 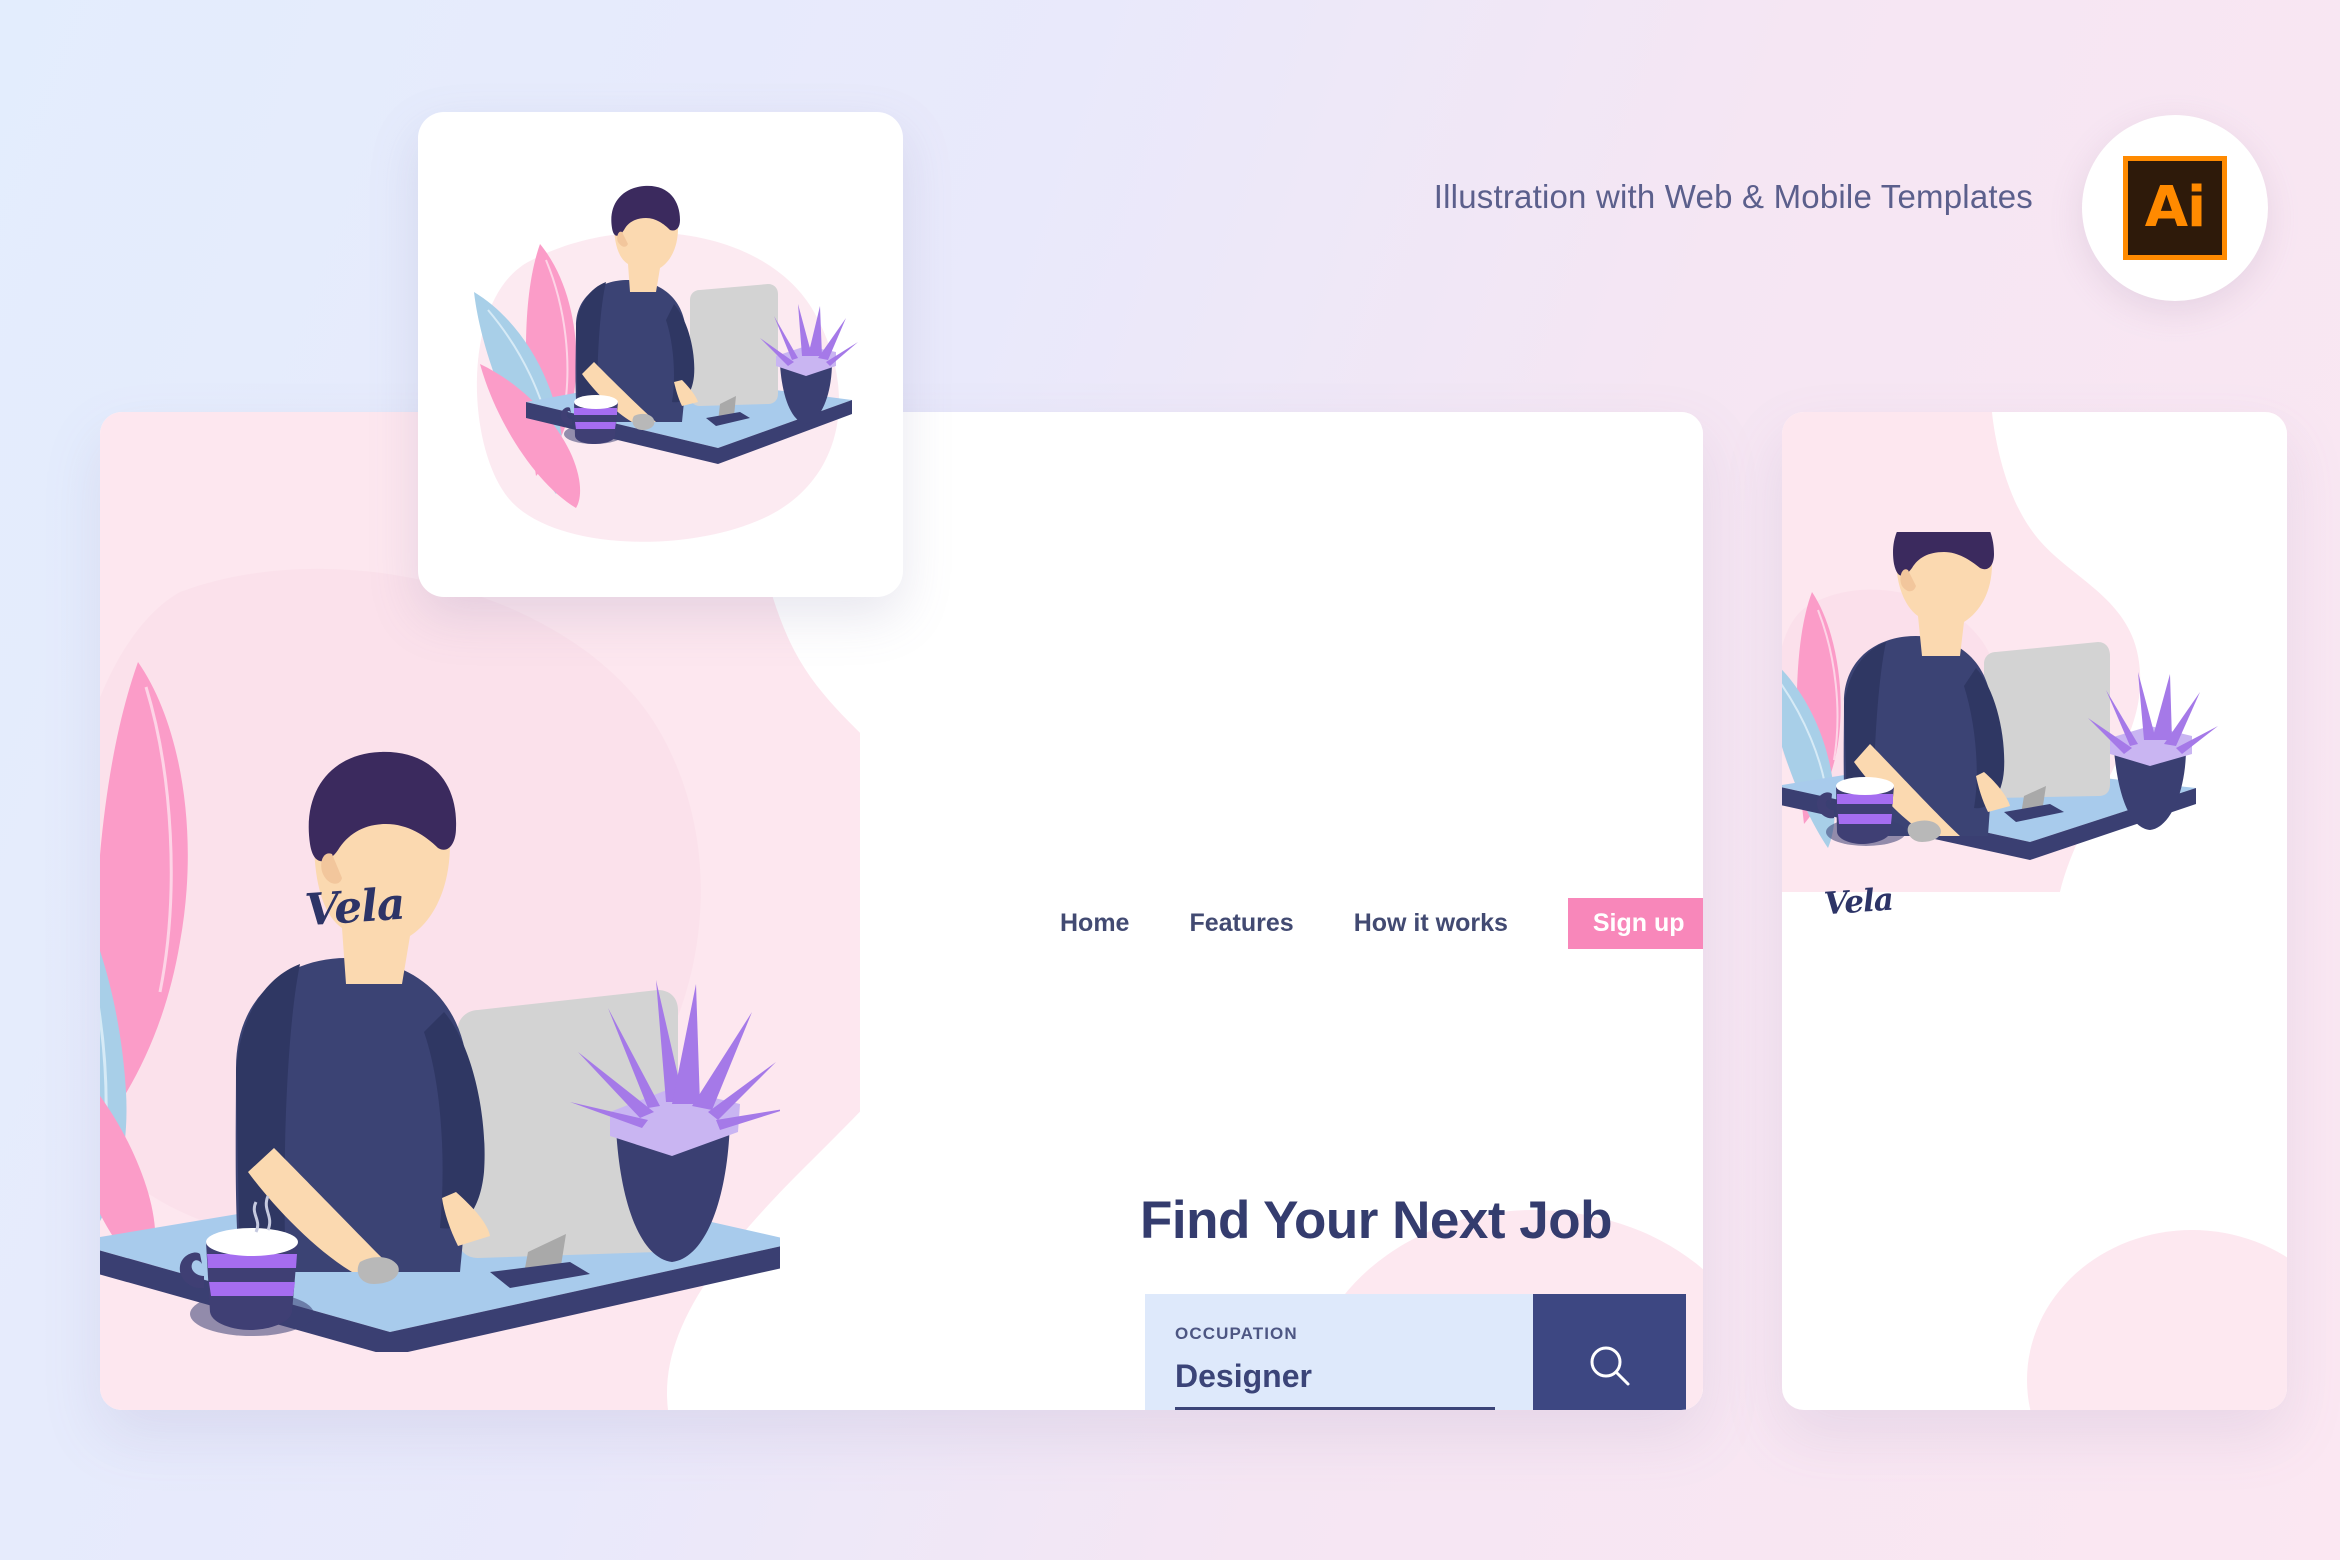 What do you see at coordinates (2157, 1320) in the screenshot?
I see `mobile-decorative-blob` at bounding box center [2157, 1320].